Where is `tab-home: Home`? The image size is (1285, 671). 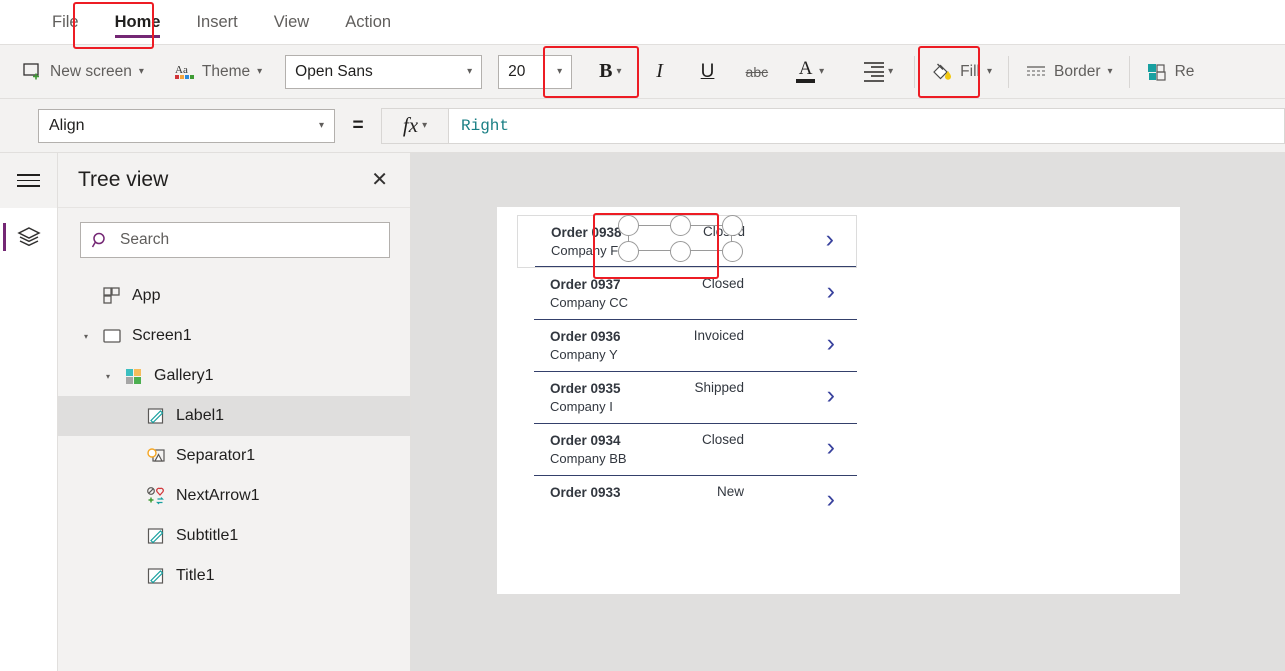
tab-home: Home is located at coordinates (138, 22).